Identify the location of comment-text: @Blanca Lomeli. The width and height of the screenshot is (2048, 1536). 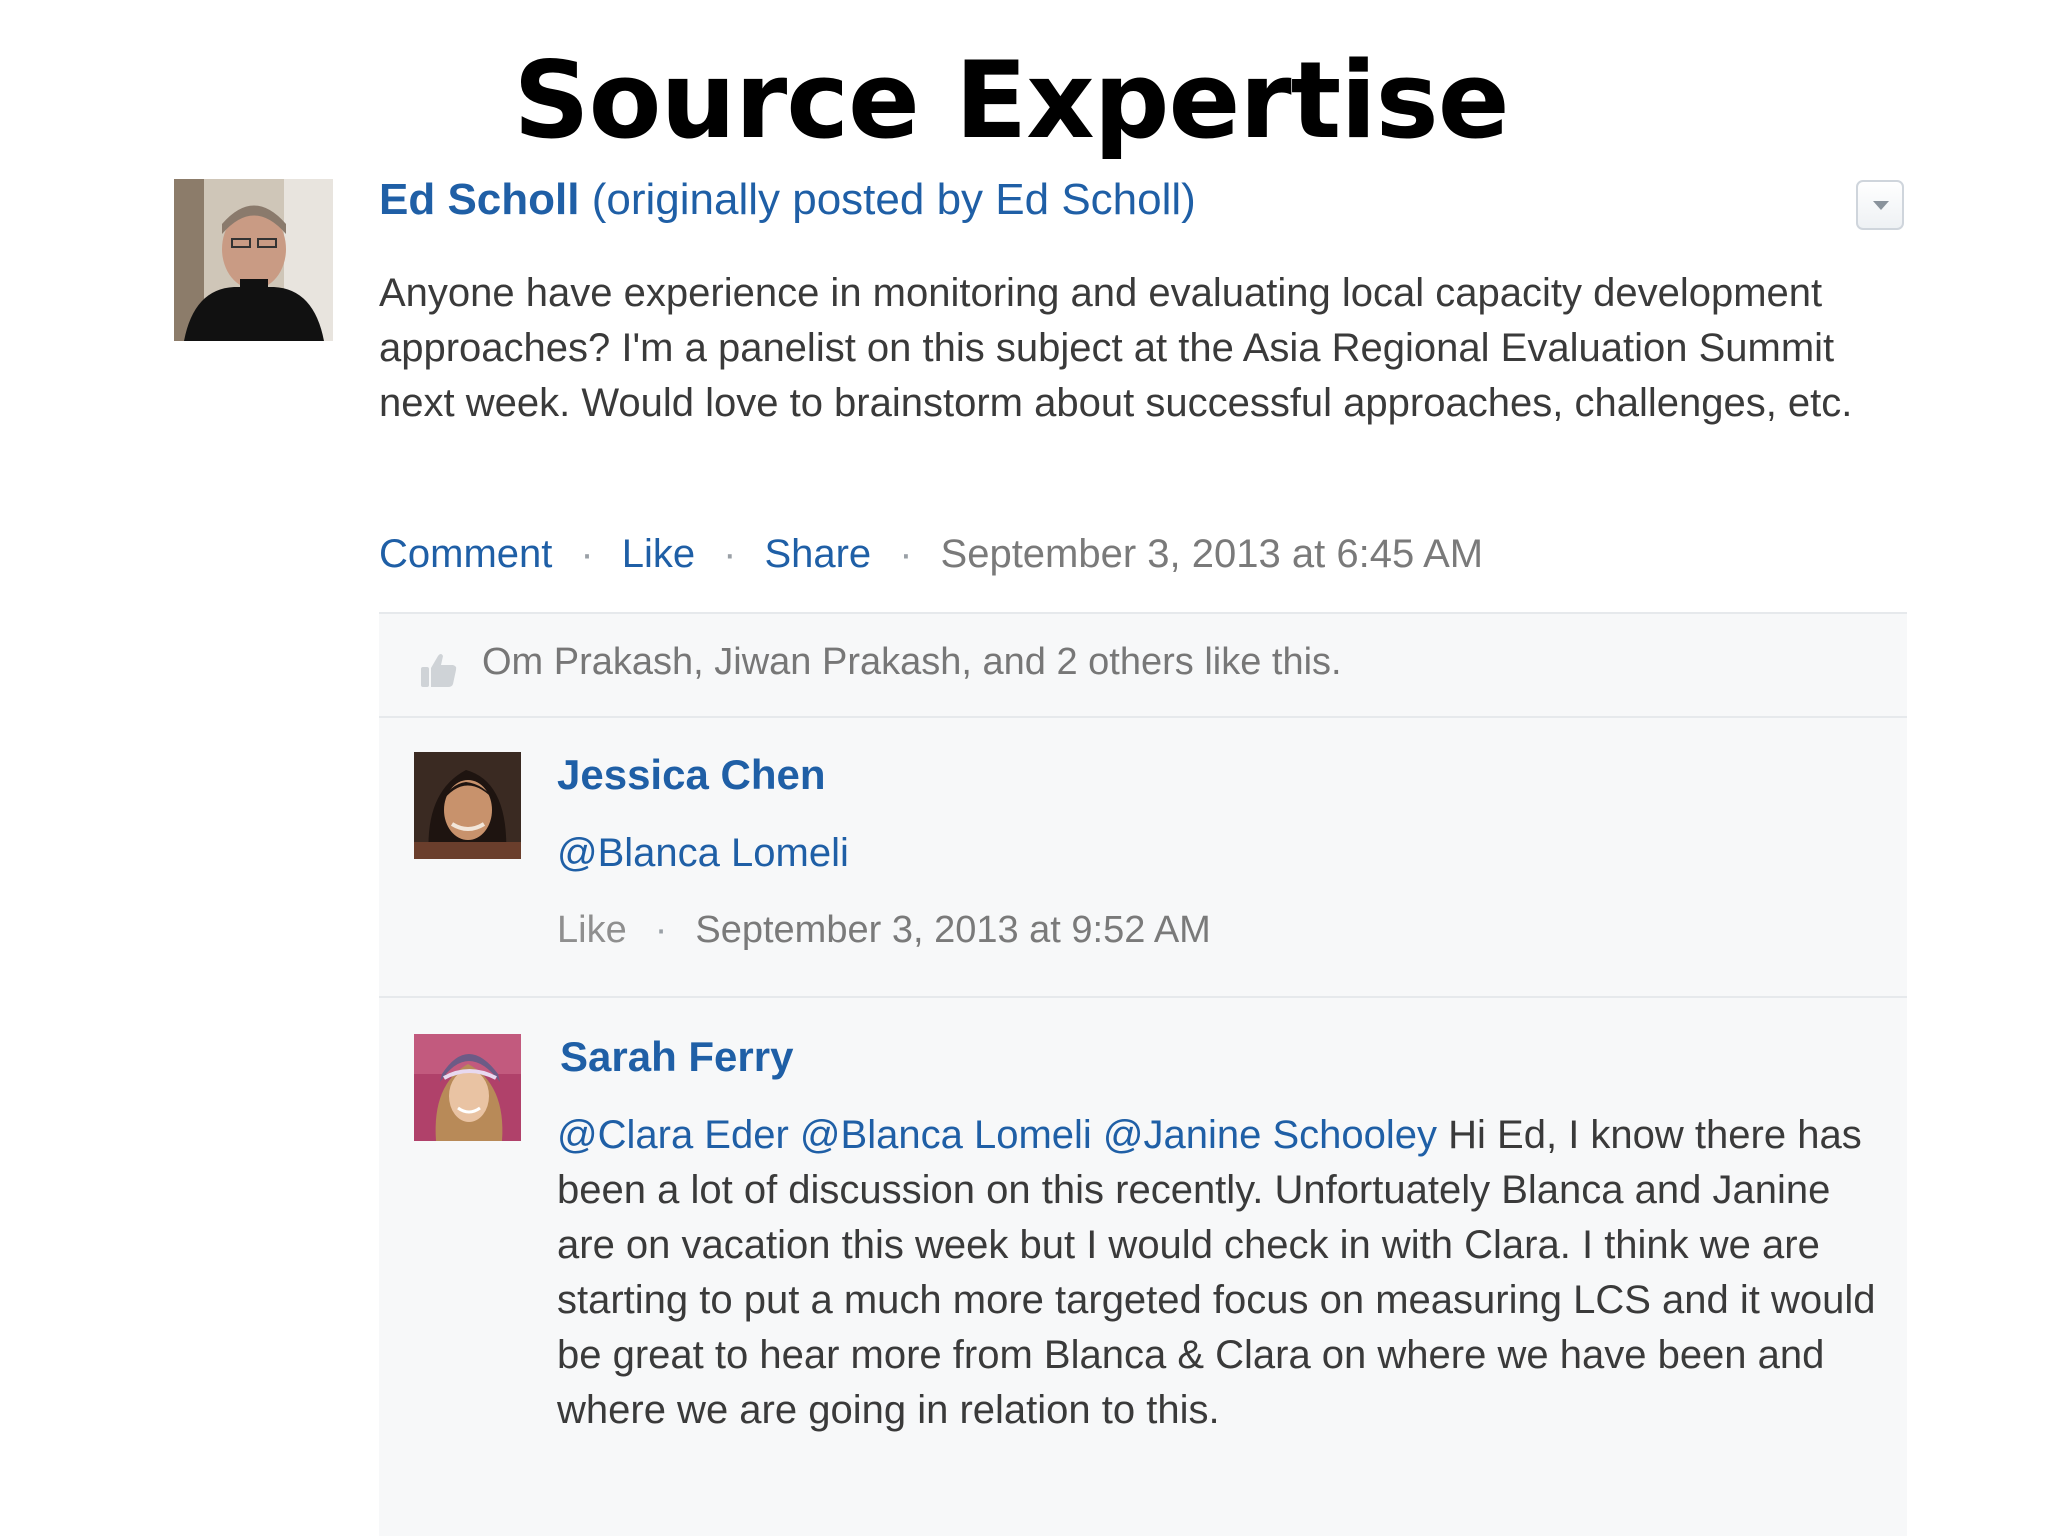
(1222, 853).